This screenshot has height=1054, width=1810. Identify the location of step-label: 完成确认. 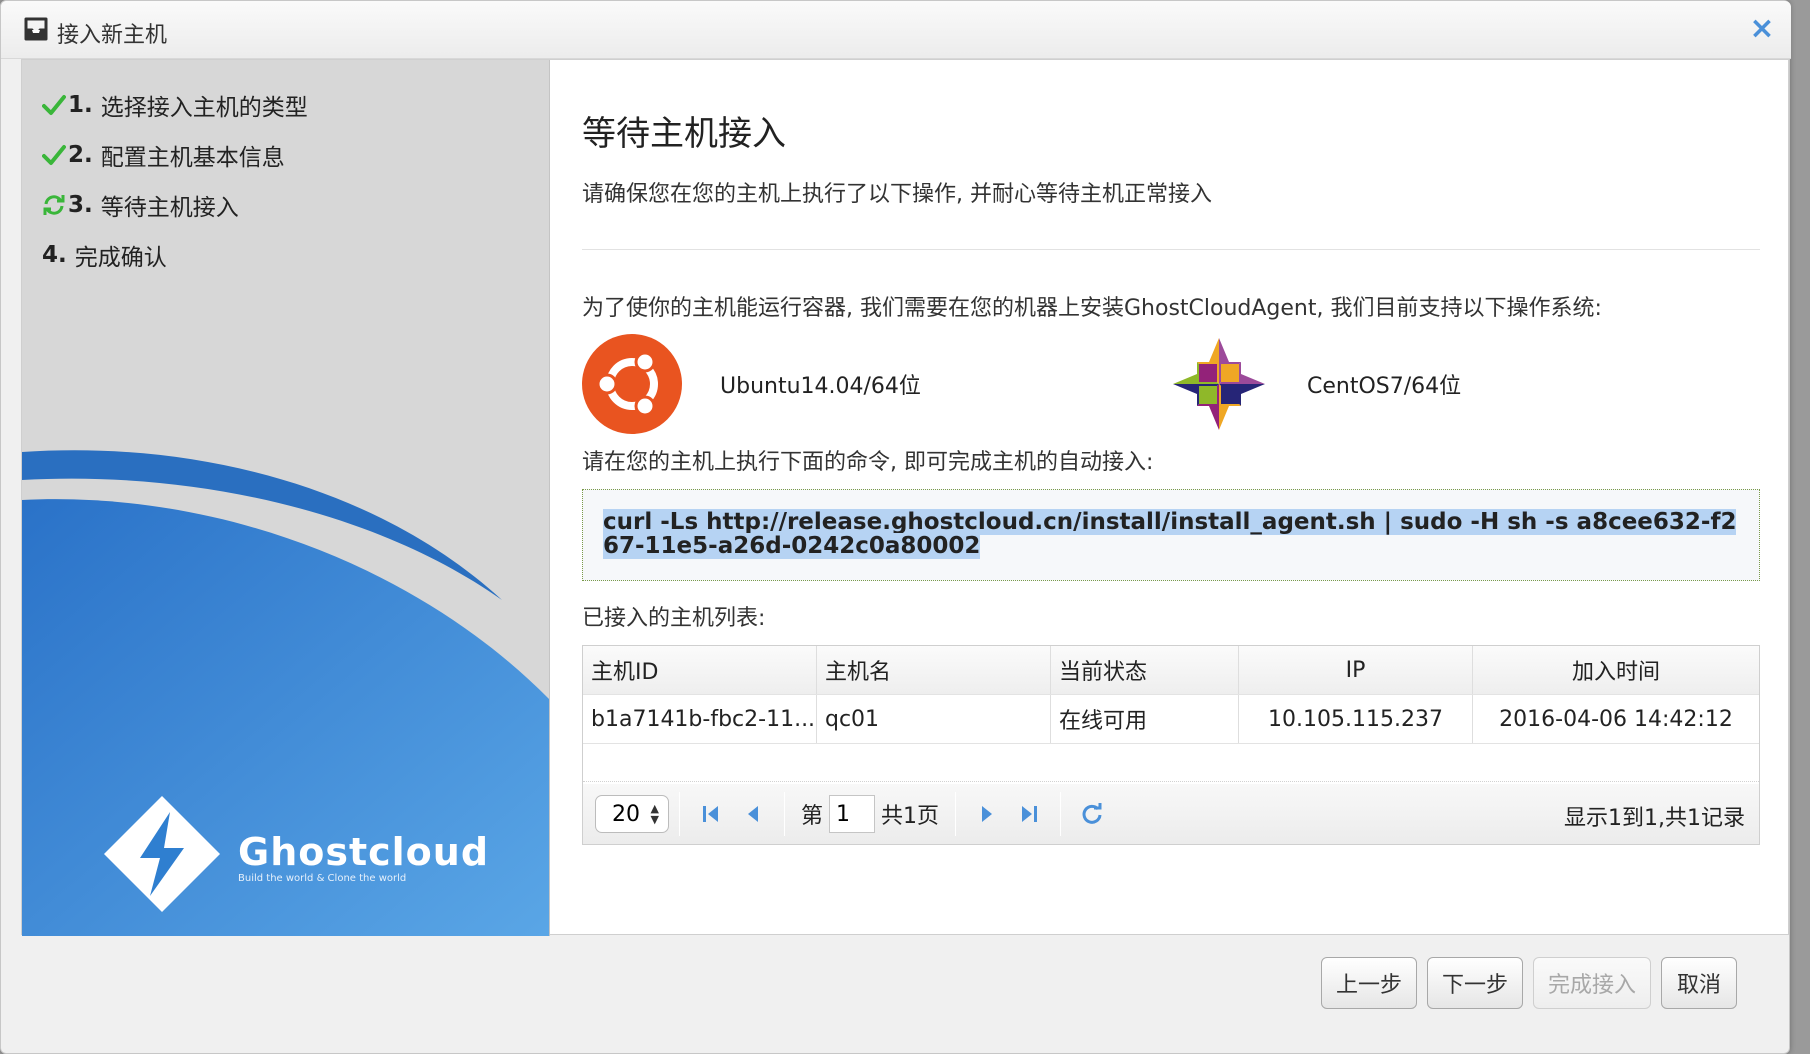
(120, 258).